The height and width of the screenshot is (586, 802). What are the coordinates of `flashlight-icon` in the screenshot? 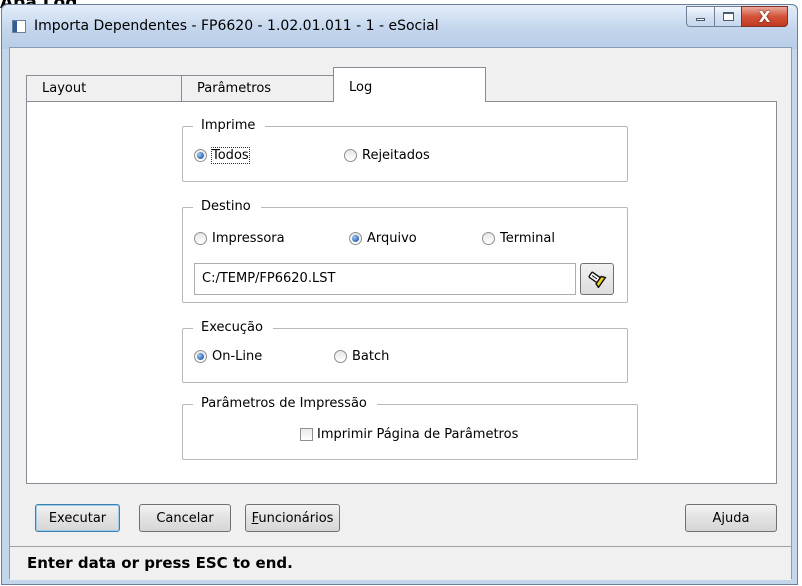 It's located at (597, 279).